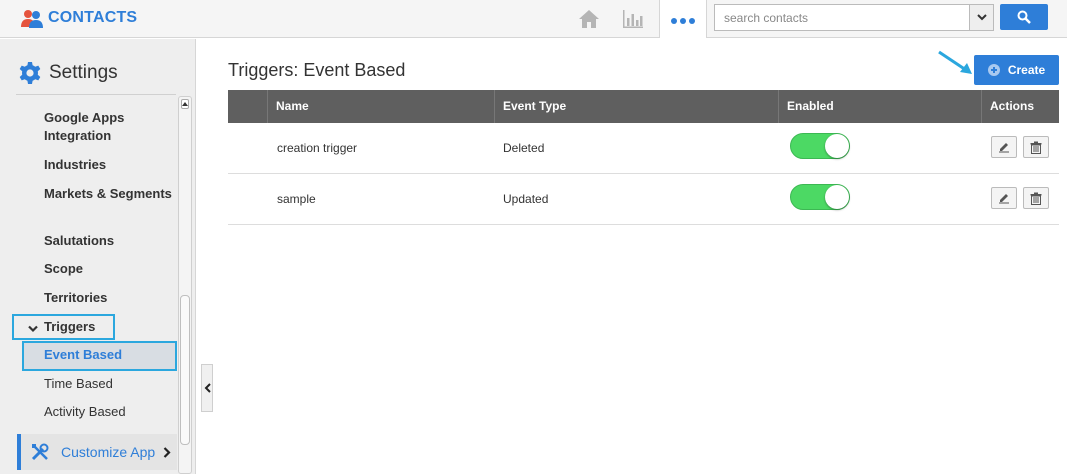 This screenshot has width=1067, height=474. I want to click on column-header-enabled: Enabled, so click(879, 106).